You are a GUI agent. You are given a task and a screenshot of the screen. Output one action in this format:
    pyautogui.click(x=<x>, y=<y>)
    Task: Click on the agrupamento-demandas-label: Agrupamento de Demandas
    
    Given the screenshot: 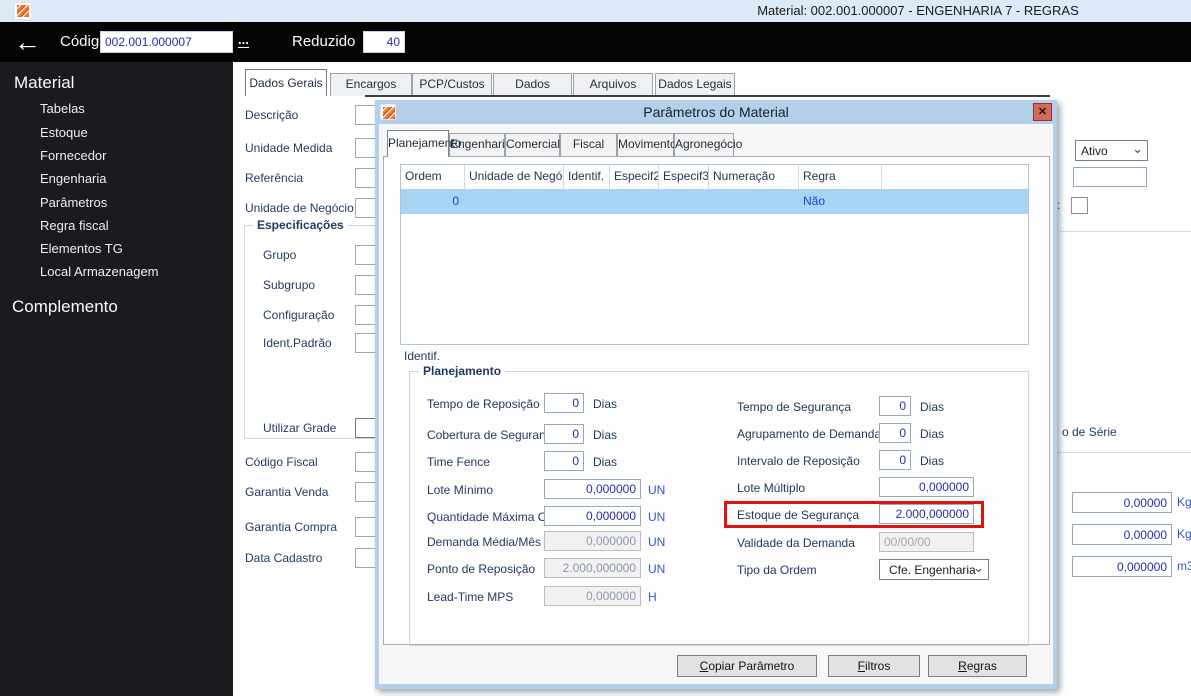 What is the action you would take?
    pyautogui.click(x=812, y=434)
    